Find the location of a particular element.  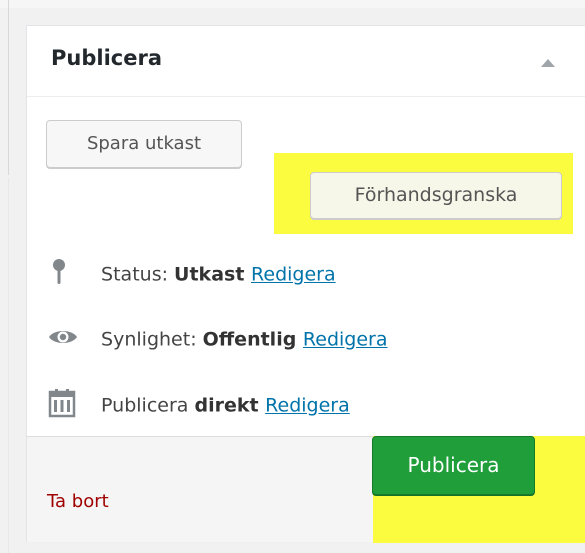

edit-schedule-link: Redigera is located at coordinates (307, 406).